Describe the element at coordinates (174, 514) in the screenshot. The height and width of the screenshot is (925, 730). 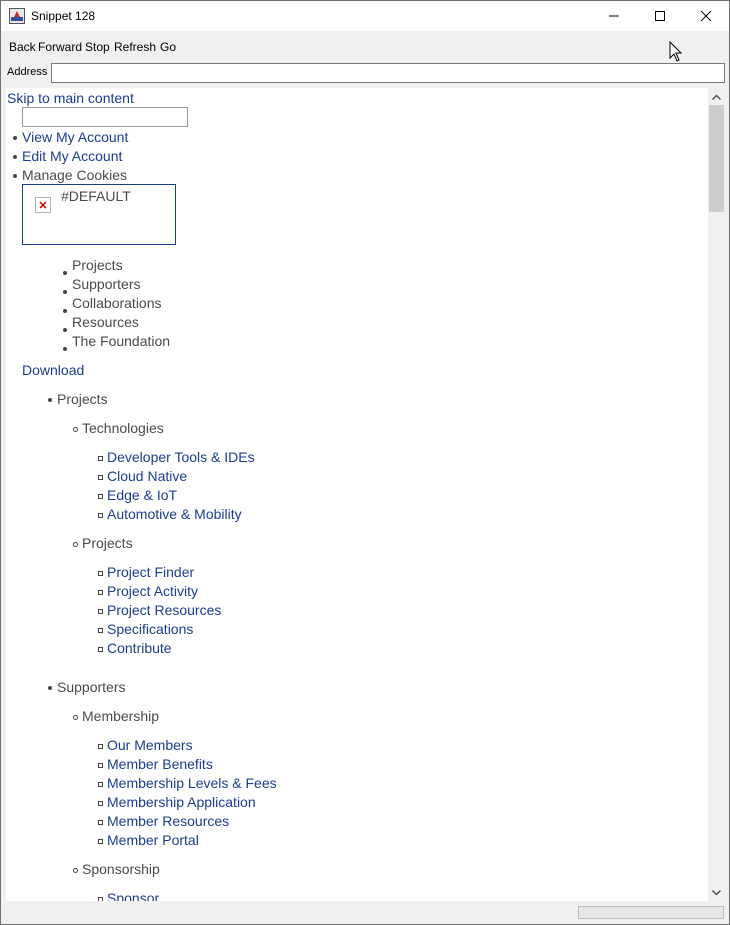
I see `link-automotive: Automotive & Mobility` at that location.